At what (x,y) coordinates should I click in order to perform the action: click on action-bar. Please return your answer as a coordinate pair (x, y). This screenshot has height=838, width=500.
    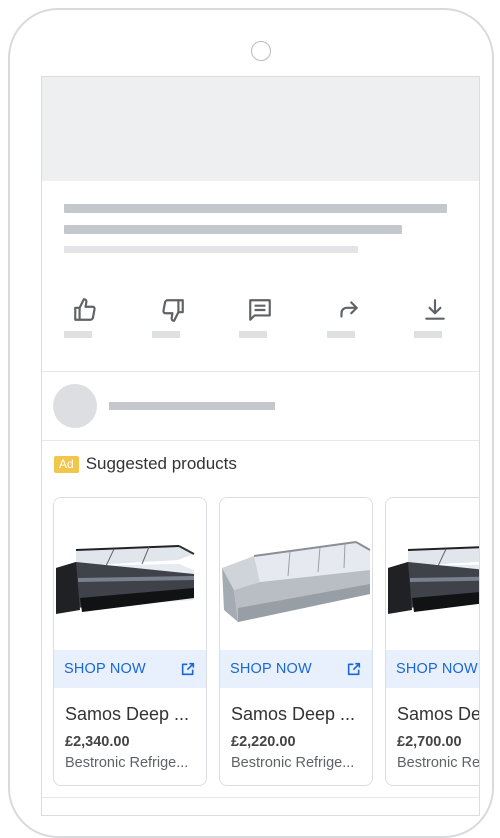
    Looking at the image, I should click on (260, 318).